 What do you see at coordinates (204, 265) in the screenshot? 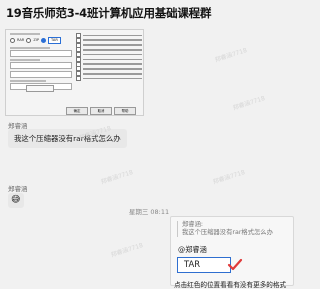
I see `format-dropdown-image: TAR` at bounding box center [204, 265].